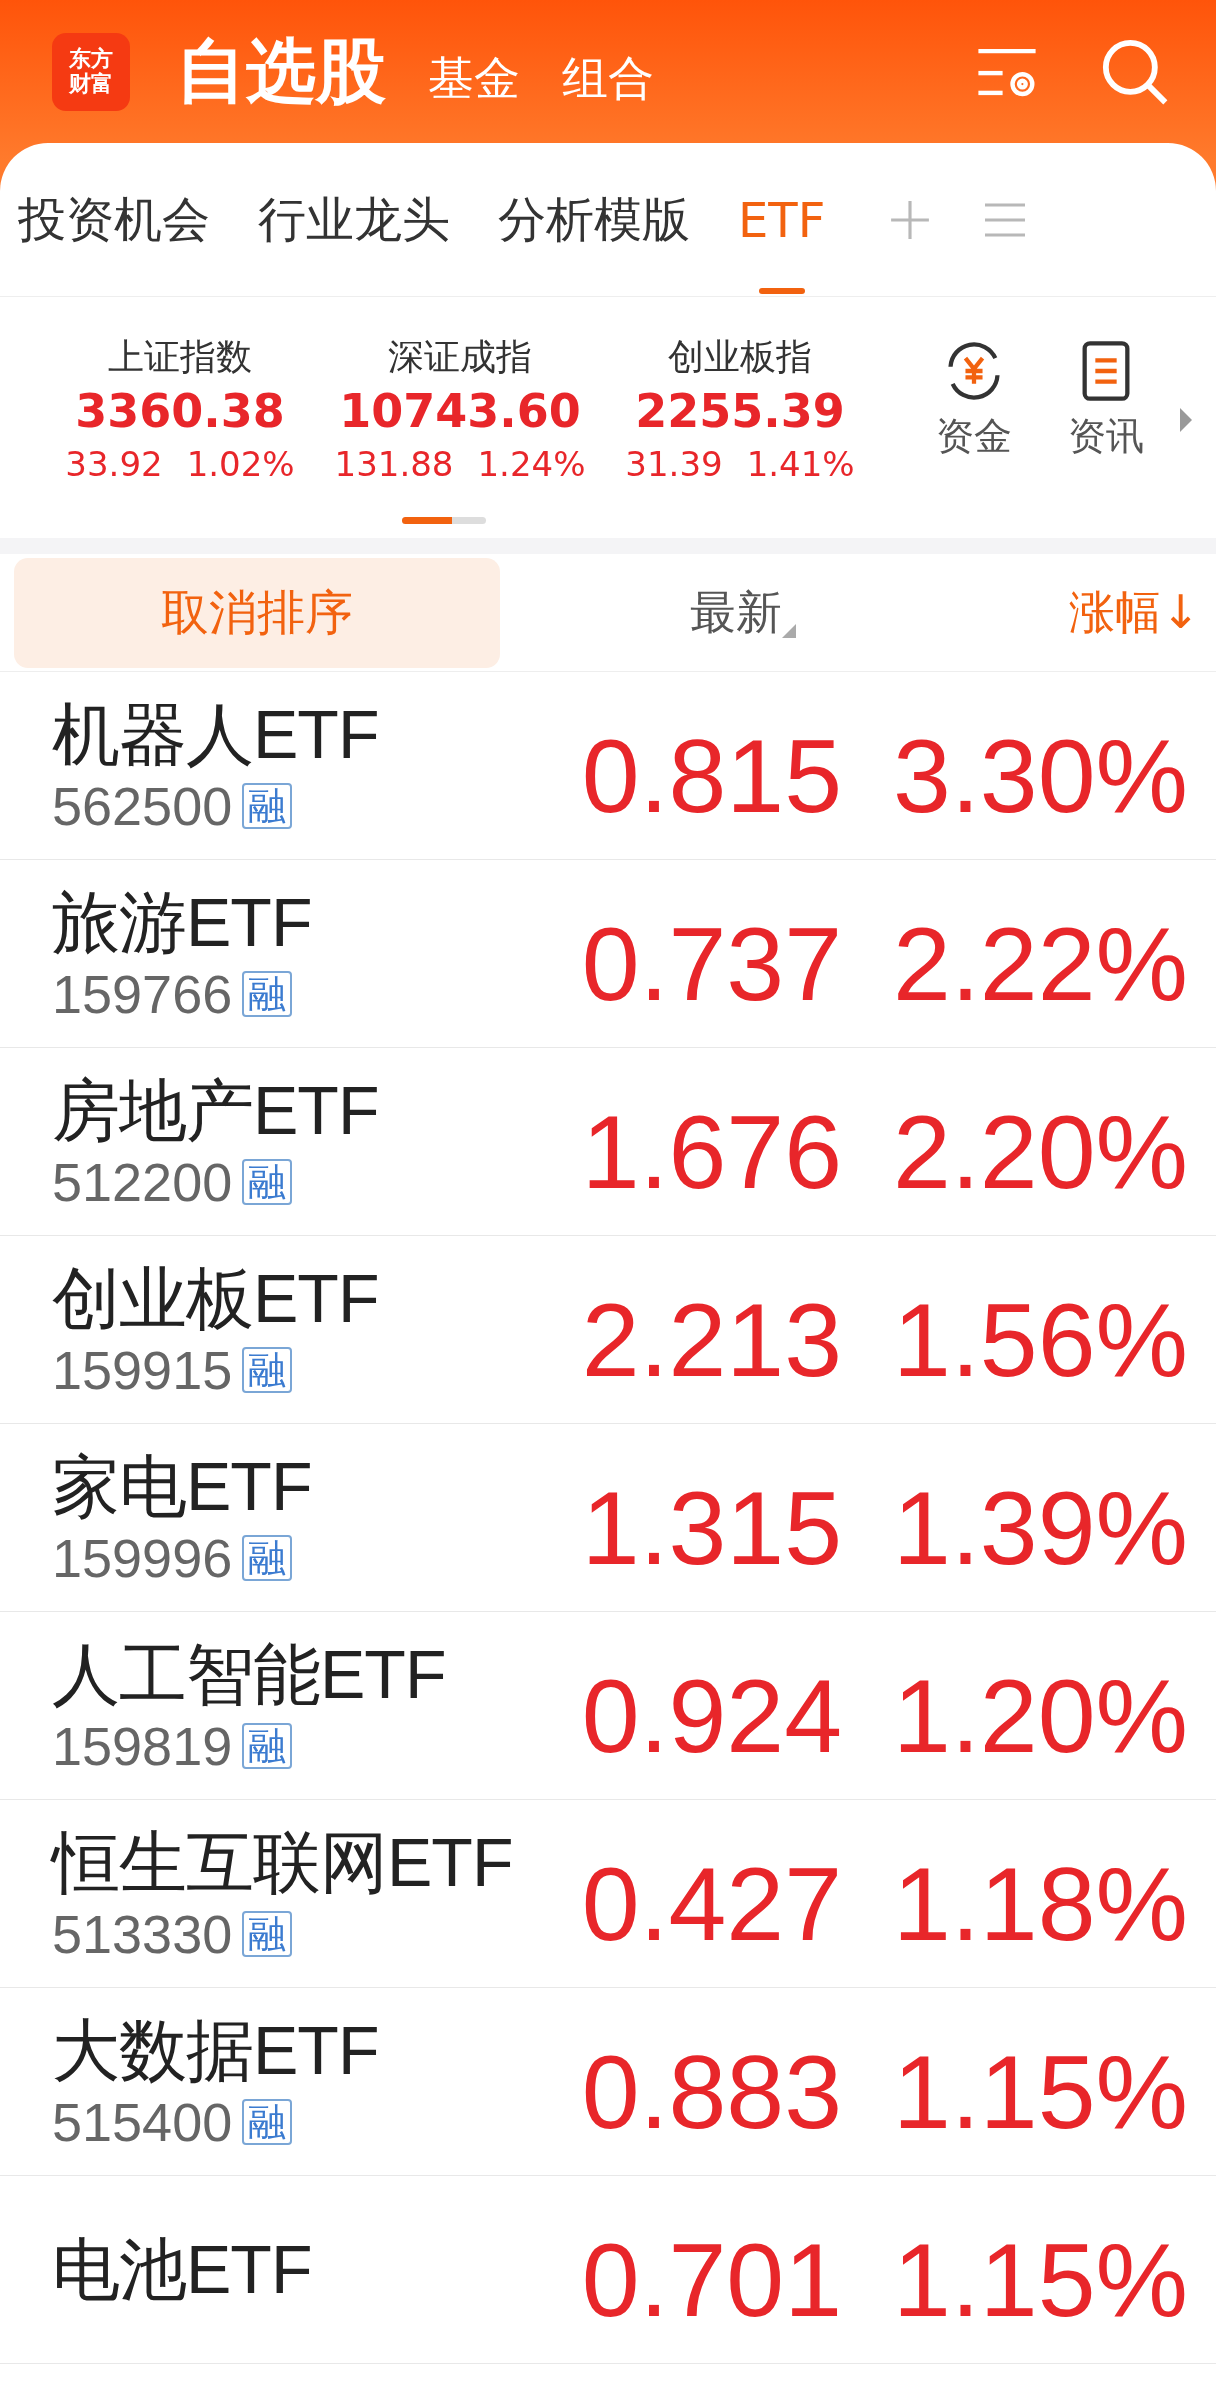 This screenshot has width=1216, height=2395. What do you see at coordinates (297, 1298) in the screenshot?
I see `fund-name: 创业板ETF` at bounding box center [297, 1298].